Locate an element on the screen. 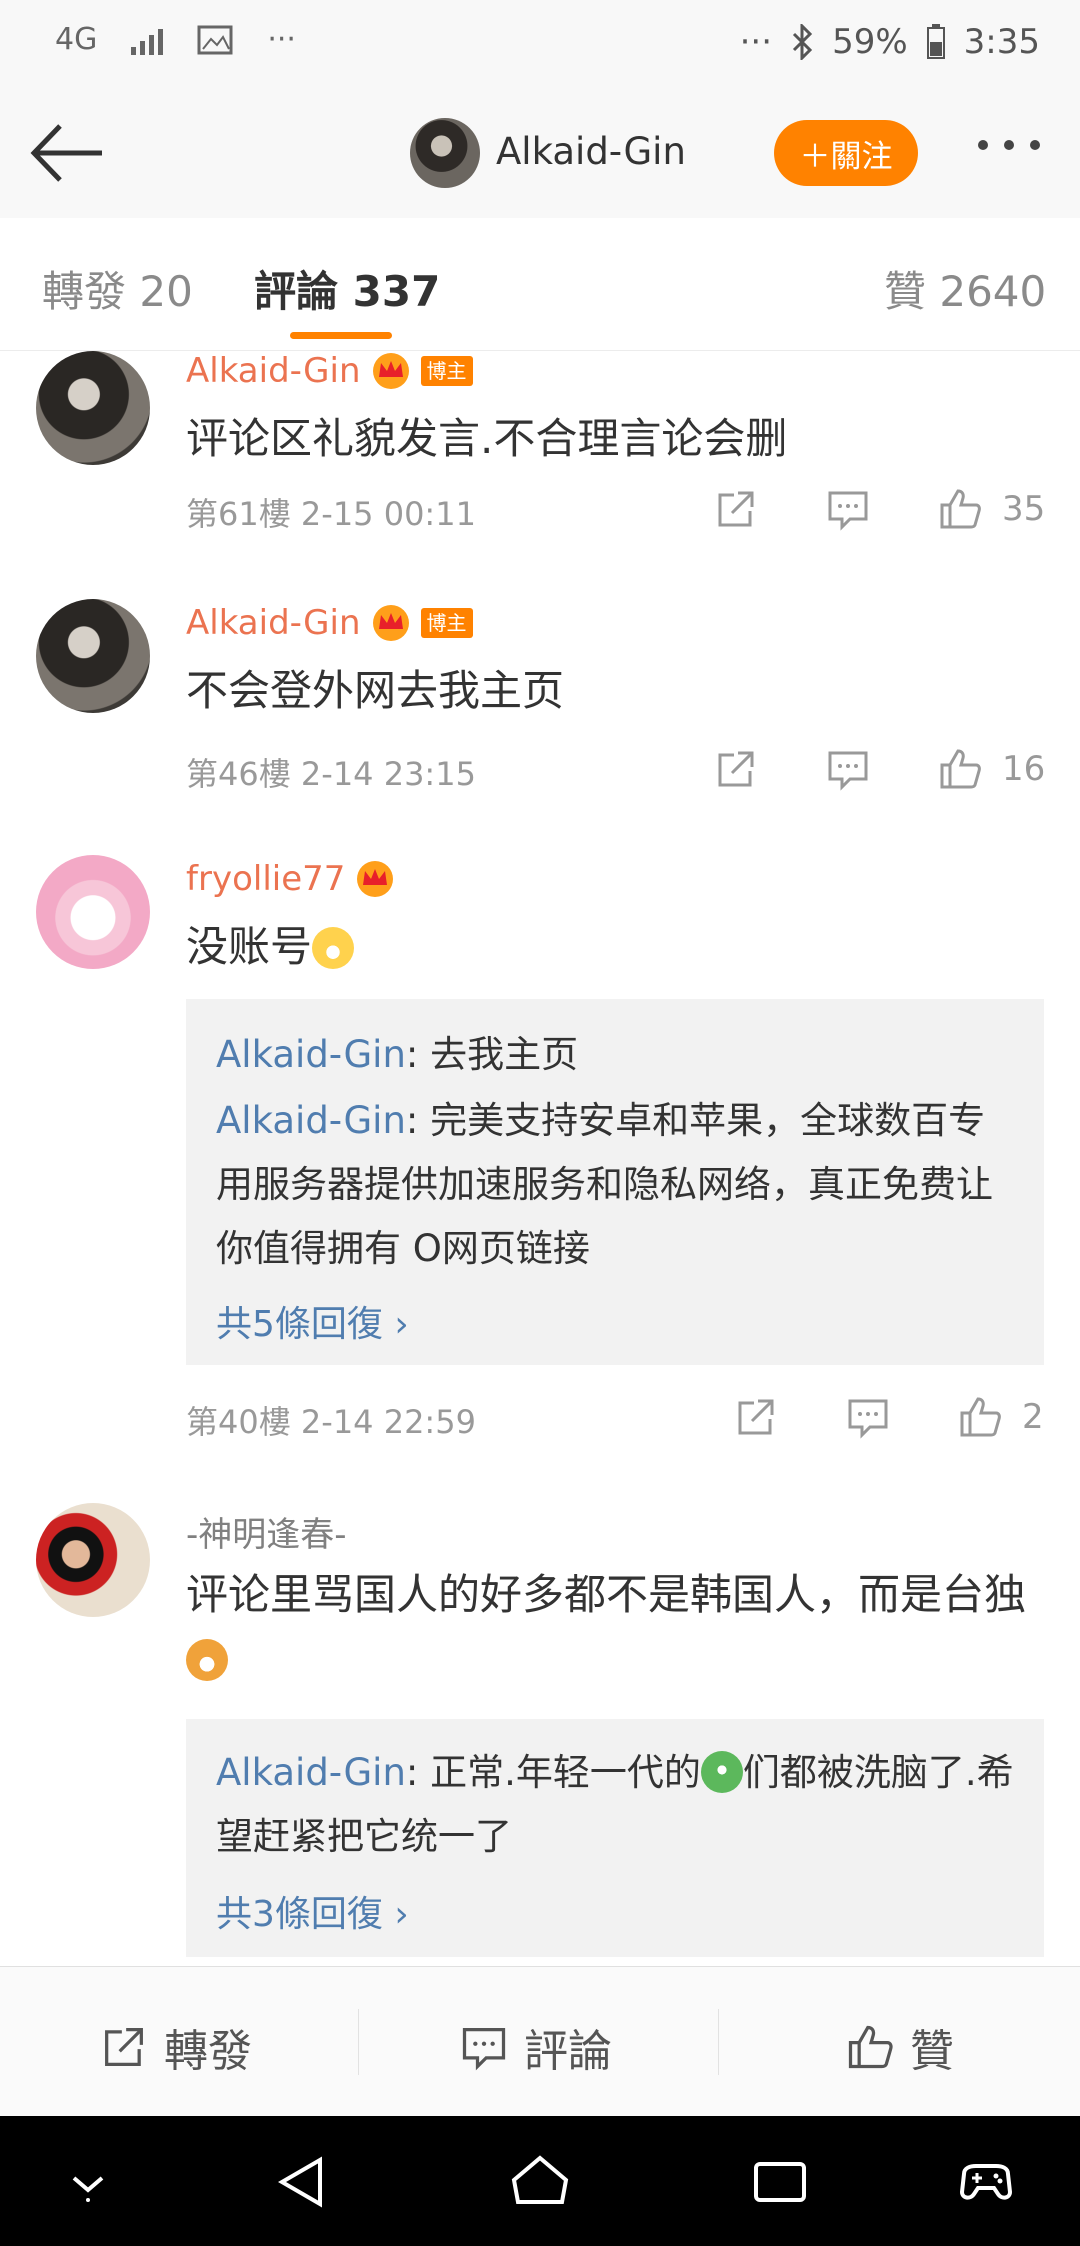 Image resolution: width=1080 pixels, height=2246 pixels. like-button: 2 is located at coordinates (1000, 1417).